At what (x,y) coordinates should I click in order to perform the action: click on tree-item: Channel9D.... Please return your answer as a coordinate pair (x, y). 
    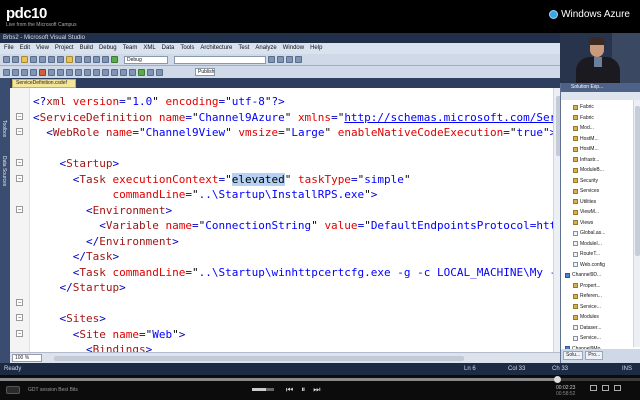
    Looking at the image, I should click on (597, 275).